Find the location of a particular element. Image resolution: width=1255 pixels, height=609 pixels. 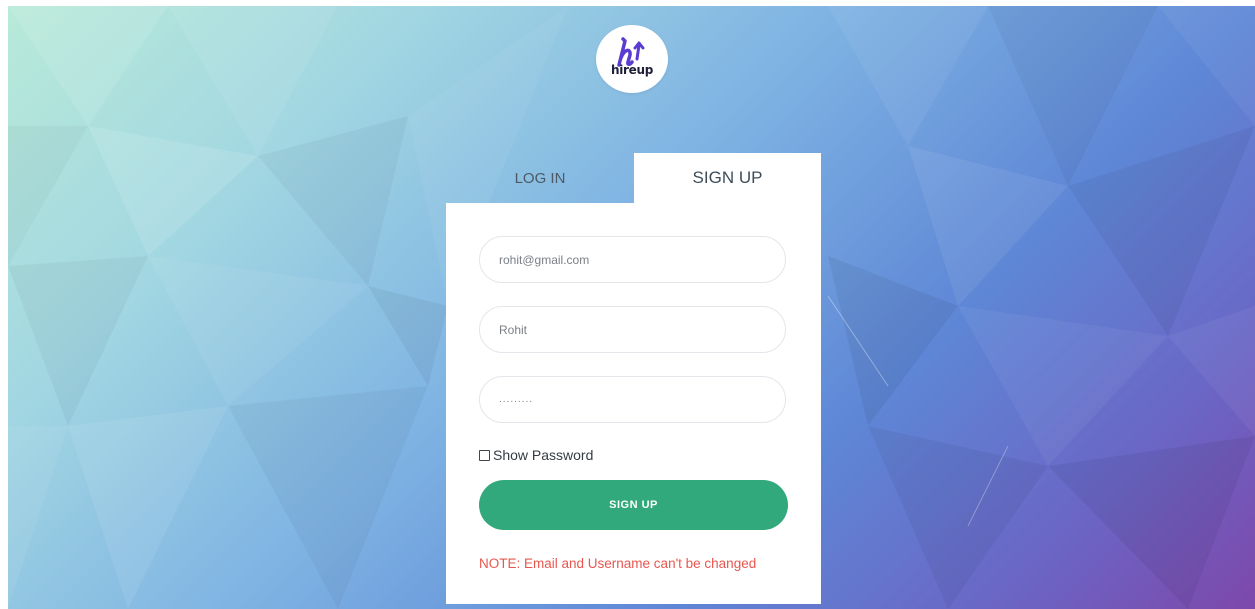

logo-wordmark: hireup is located at coordinates (632, 70).